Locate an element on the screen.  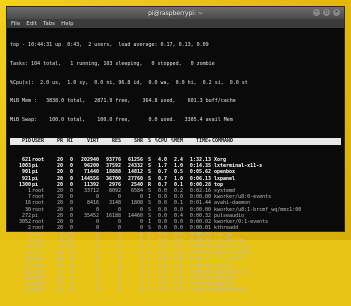
col-time: TIME+ is located at coordinates (203, 141).